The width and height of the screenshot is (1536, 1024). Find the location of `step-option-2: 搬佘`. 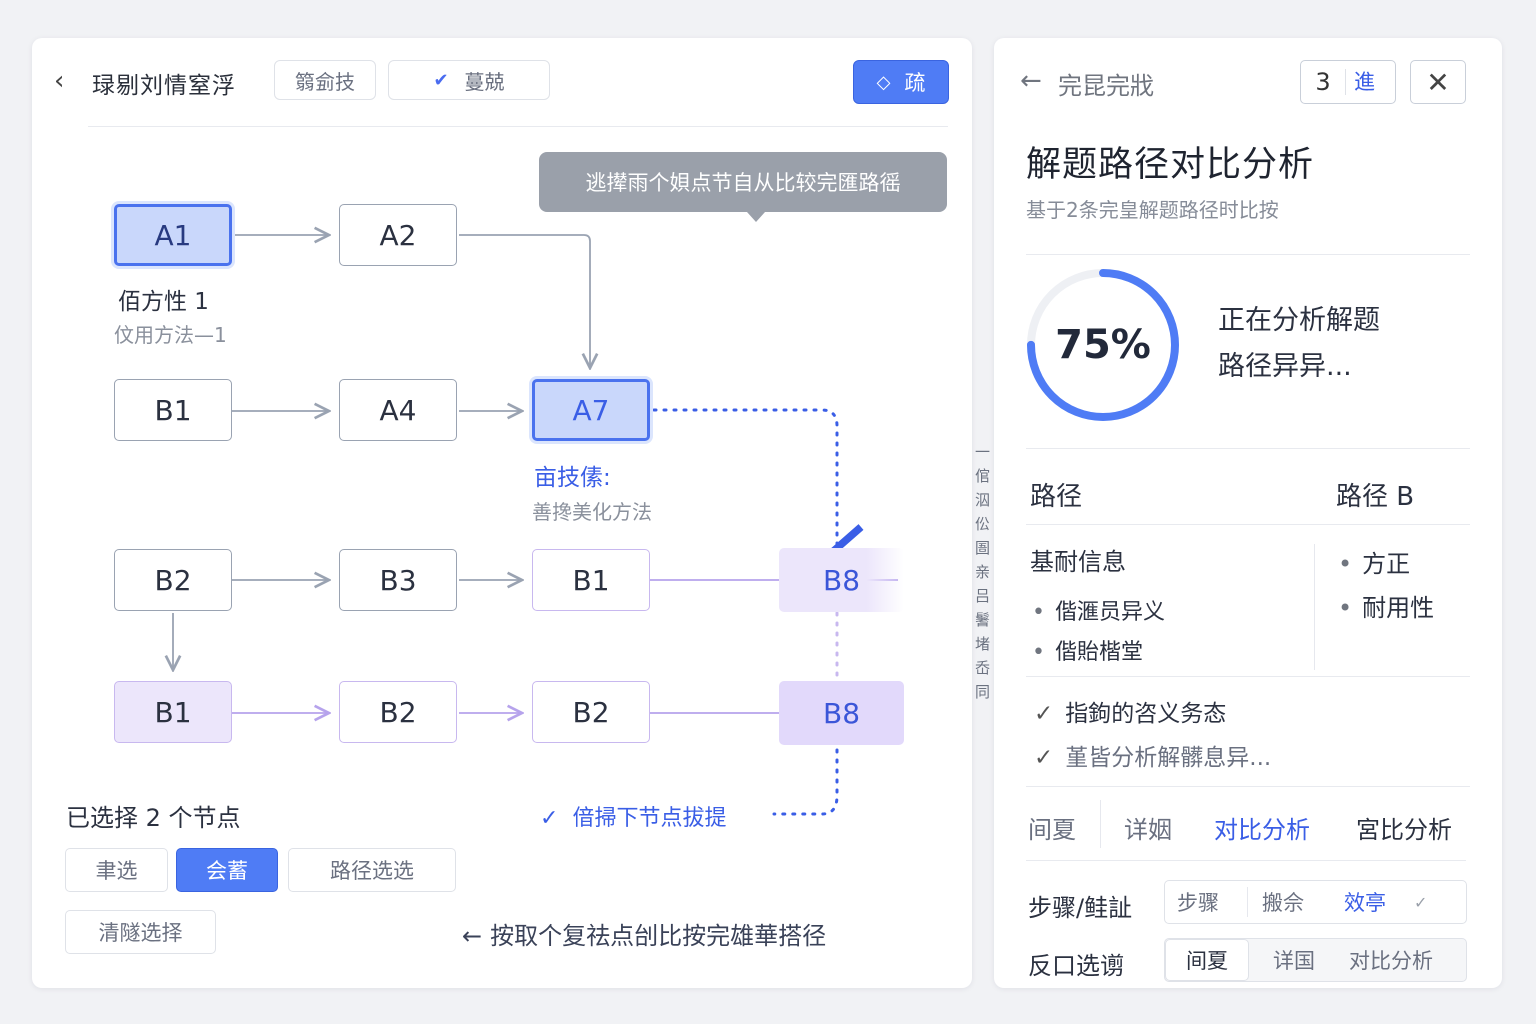

step-option-2: 搬佘 is located at coordinates (1275, 902).